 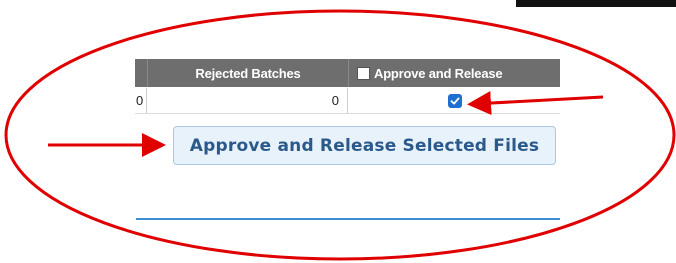 I want to click on header-rejected-batches: Rejected Batches, so click(x=248, y=73).